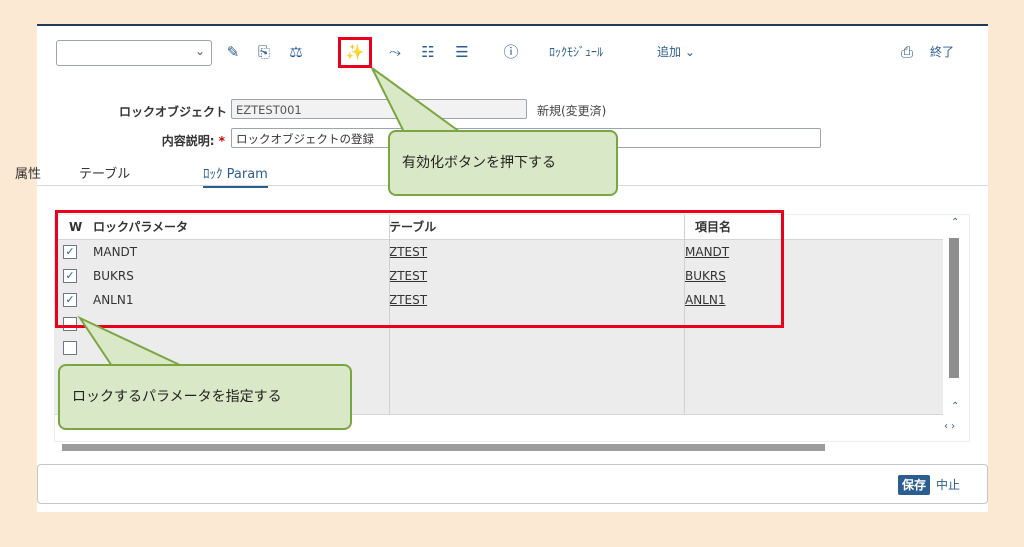  What do you see at coordinates (914, 485) in the screenshot?
I see `save-button: 保存` at bounding box center [914, 485].